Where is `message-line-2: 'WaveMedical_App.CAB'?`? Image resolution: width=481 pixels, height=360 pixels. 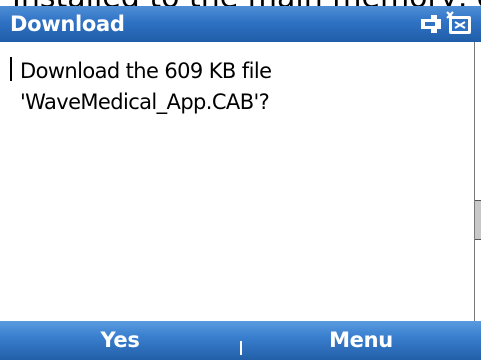
message-line-2: 'WaveMedical_App.CAB'? is located at coordinates (145, 102).